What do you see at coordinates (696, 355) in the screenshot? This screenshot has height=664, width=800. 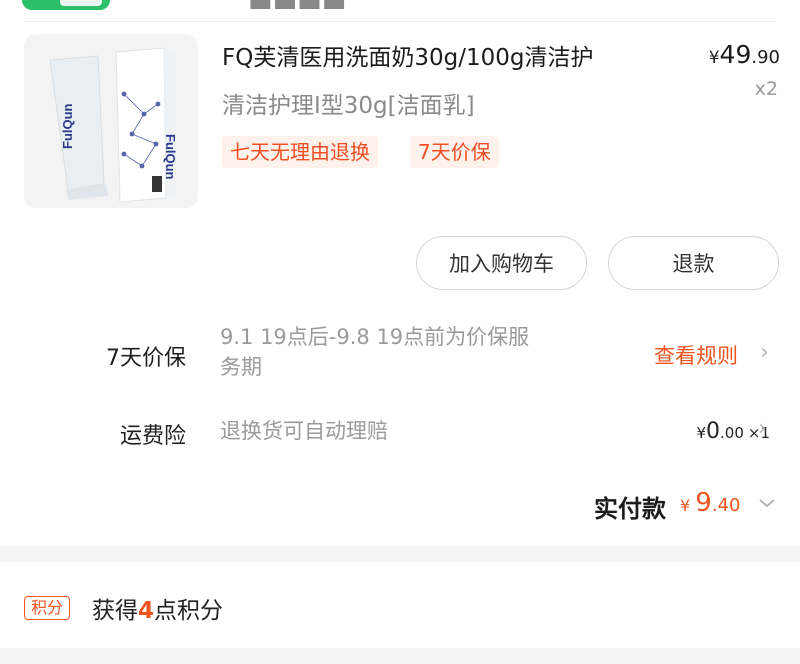 I see `view-rules-link: 查看规则` at bounding box center [696, 355].